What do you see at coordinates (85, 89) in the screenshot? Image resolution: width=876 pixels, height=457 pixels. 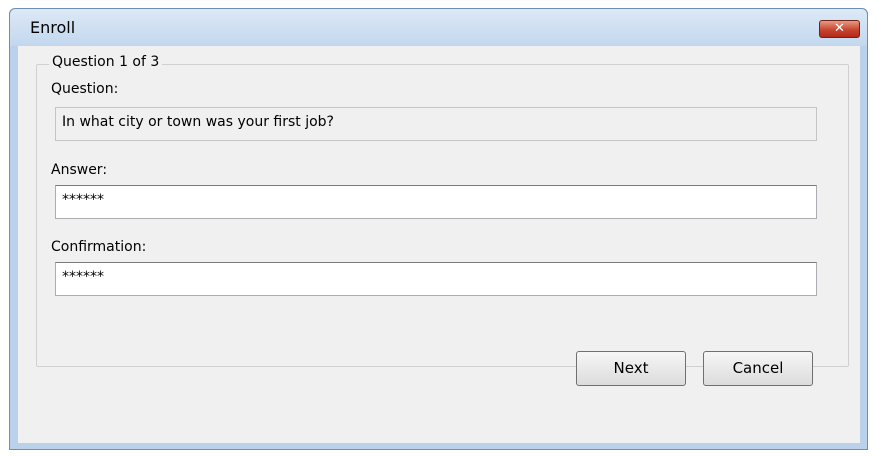 I see `question-label: Question:` at bounding box center [85, 89].